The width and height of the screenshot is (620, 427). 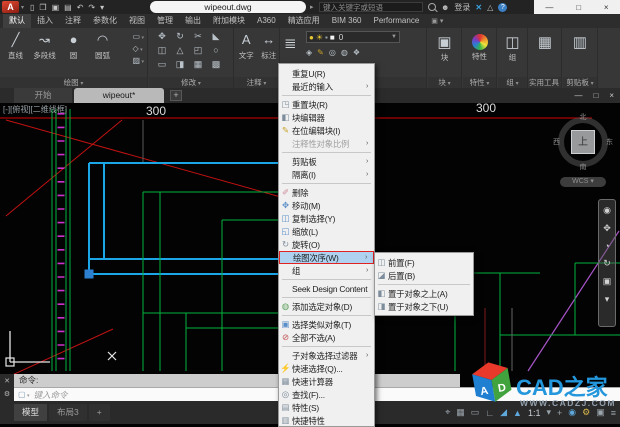 What do you see at coordinates (162, 66) in the screenshot?
I see `erase-tool-icon: ▭` at bounding box center [162, 66].